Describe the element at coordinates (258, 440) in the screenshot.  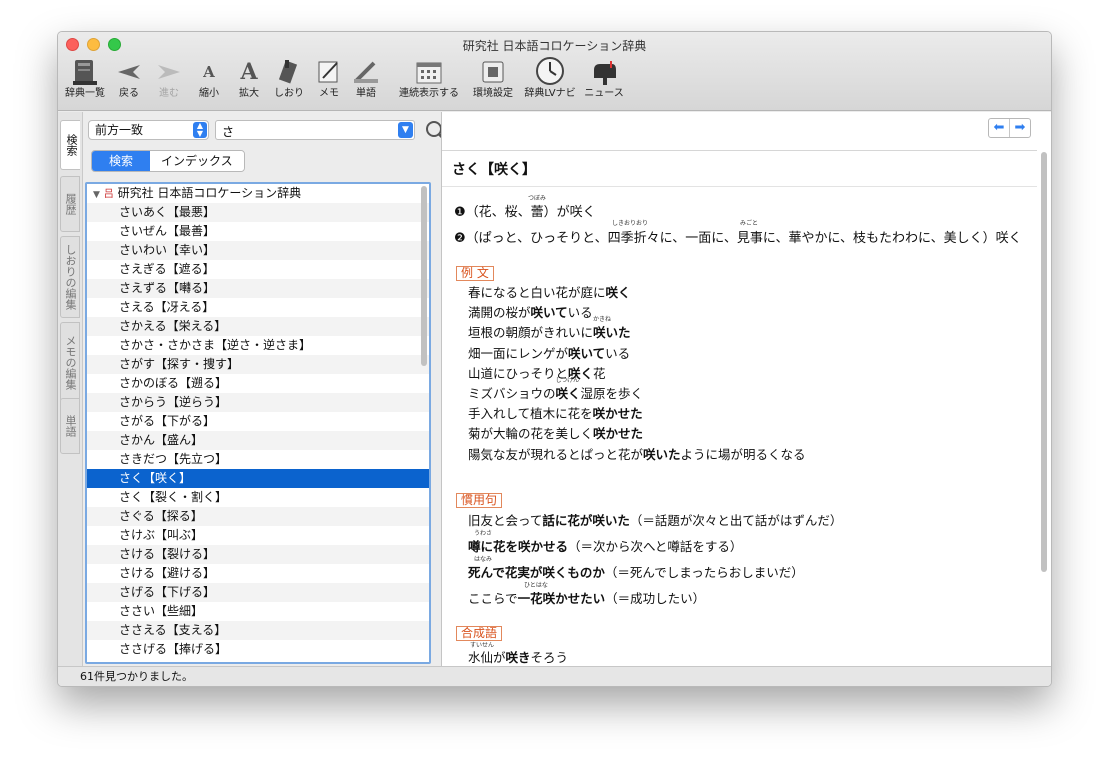
I see `tree-item: さかん【盛ん】` at that location.